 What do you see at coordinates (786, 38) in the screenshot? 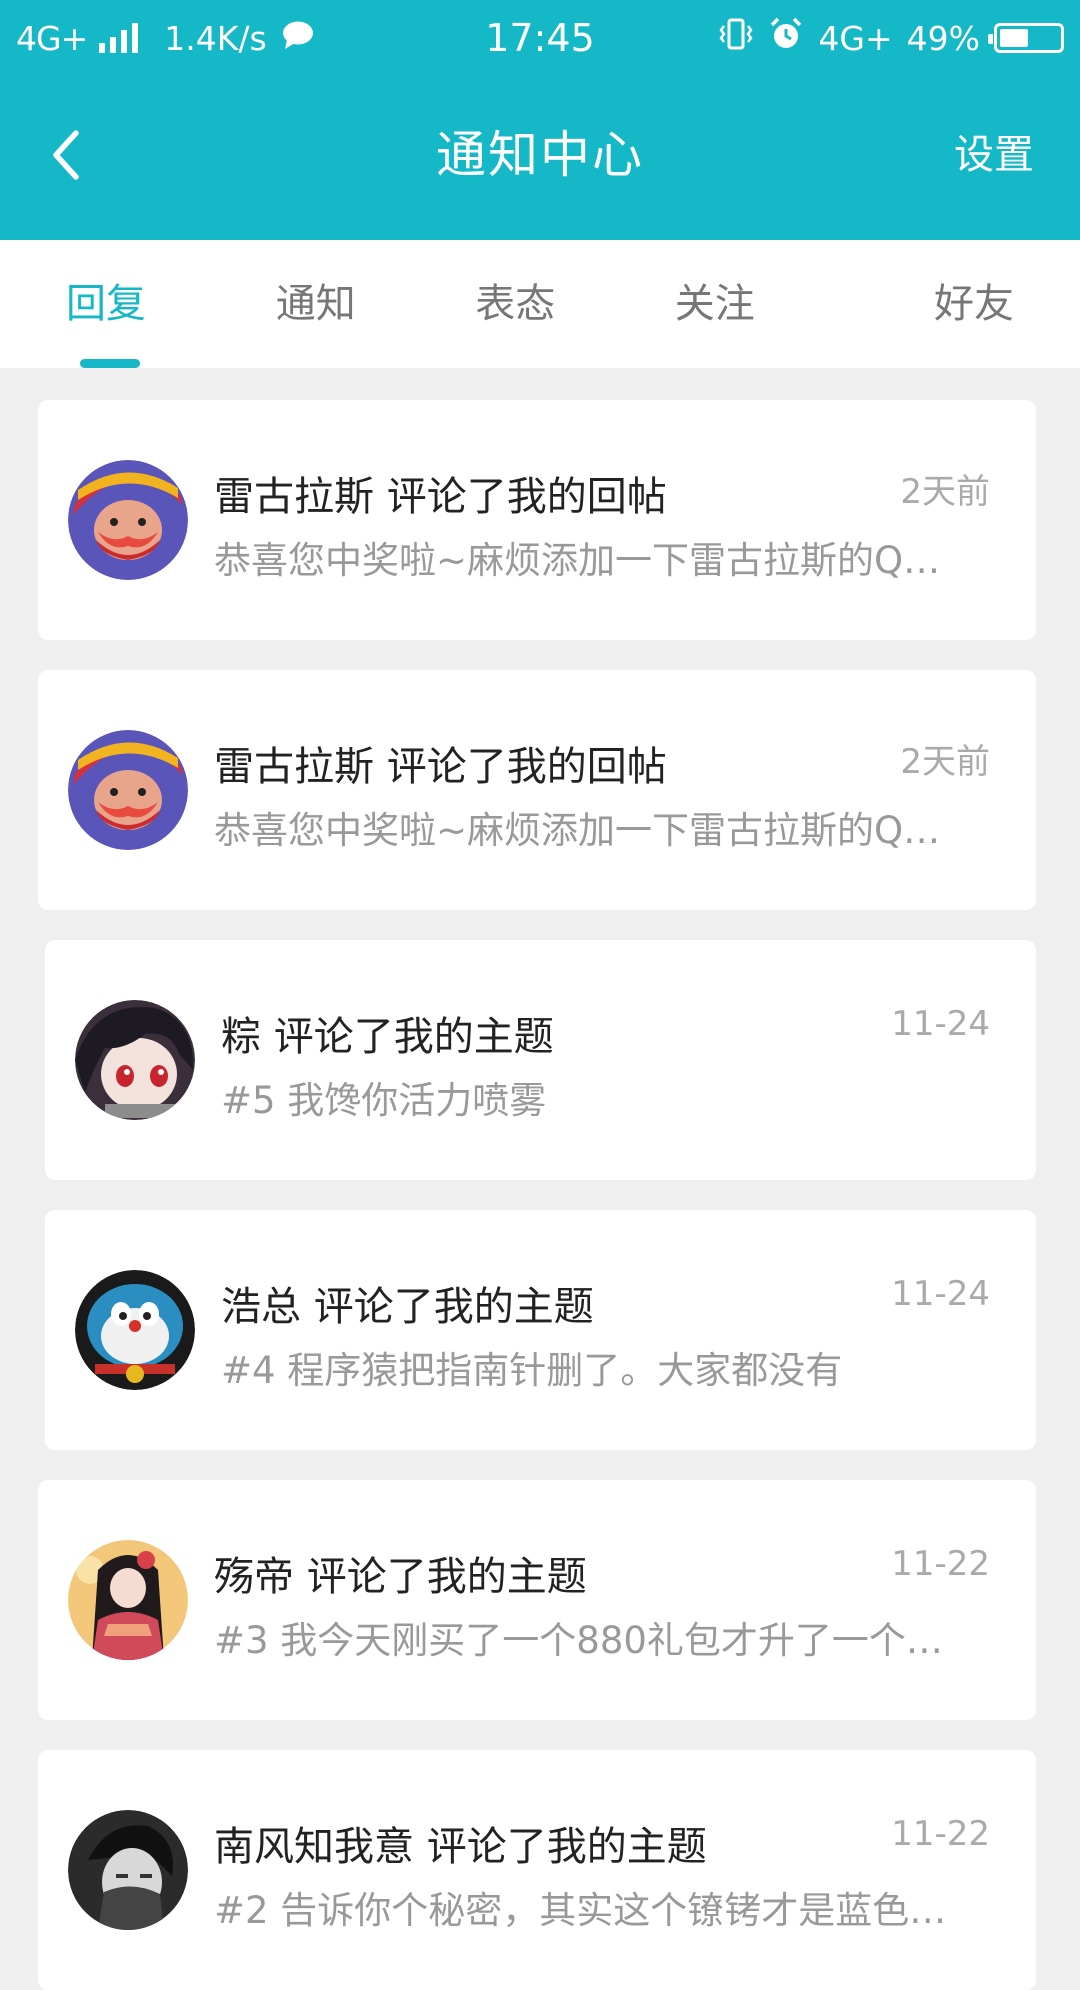
I see `alarm-icon` at bounding box center [786, 38].